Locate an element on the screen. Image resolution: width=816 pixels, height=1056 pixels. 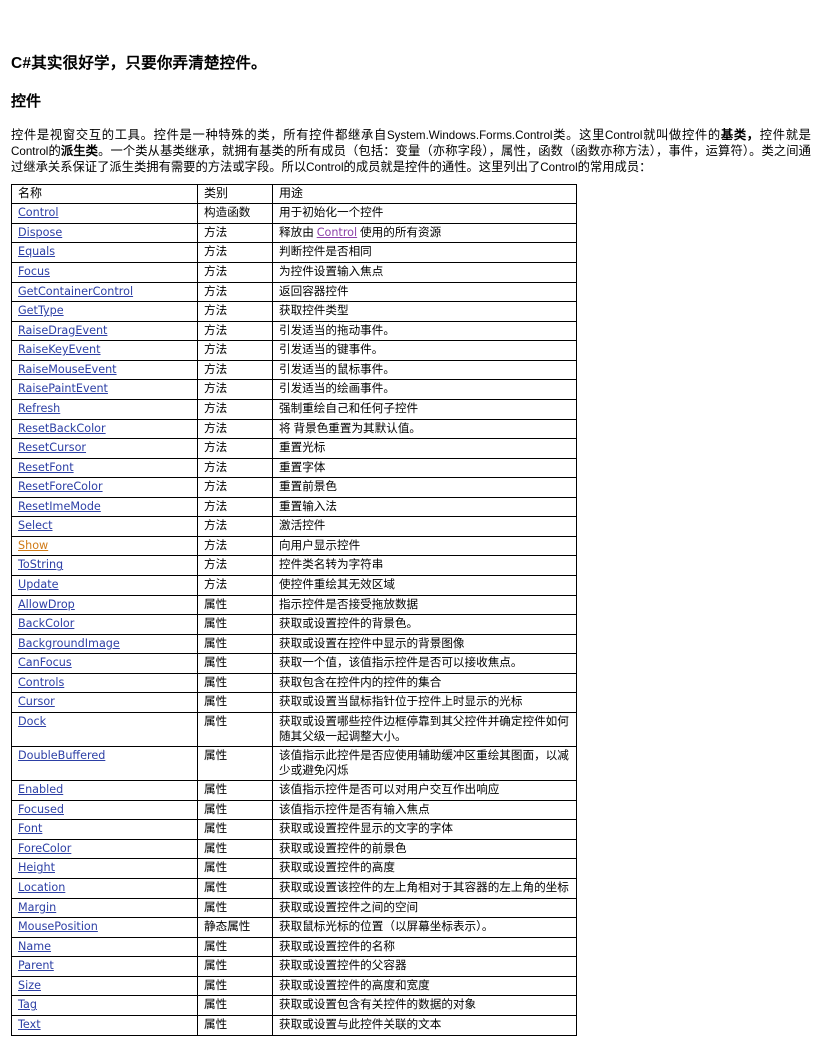
member-link-text: Text is located at coordinates (29, 1024).